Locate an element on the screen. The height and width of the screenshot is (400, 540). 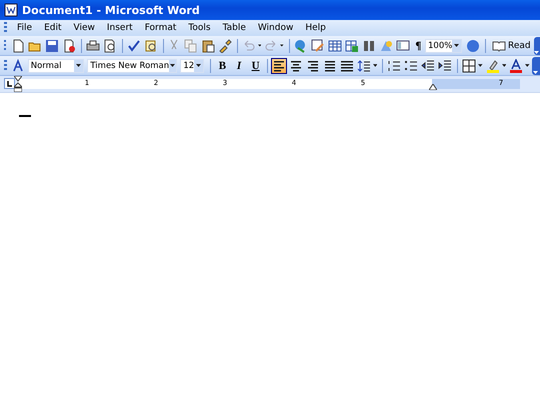
style-name: Normal is located at coordinates (46, 65).